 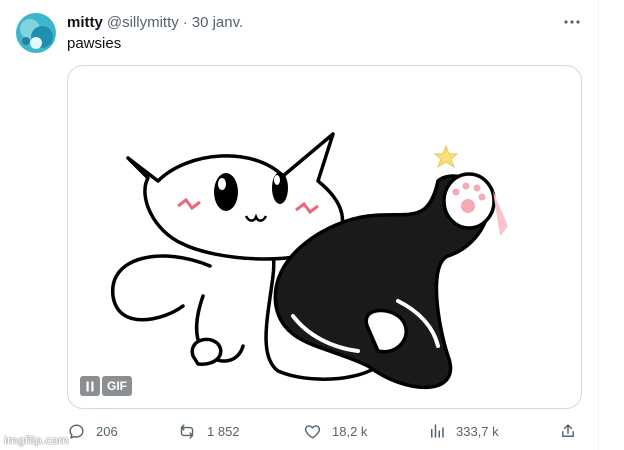 What do you see at coordinates (598, 225) in the screenshot?
I see `timeline-divider` at bounding box center [598, 225].